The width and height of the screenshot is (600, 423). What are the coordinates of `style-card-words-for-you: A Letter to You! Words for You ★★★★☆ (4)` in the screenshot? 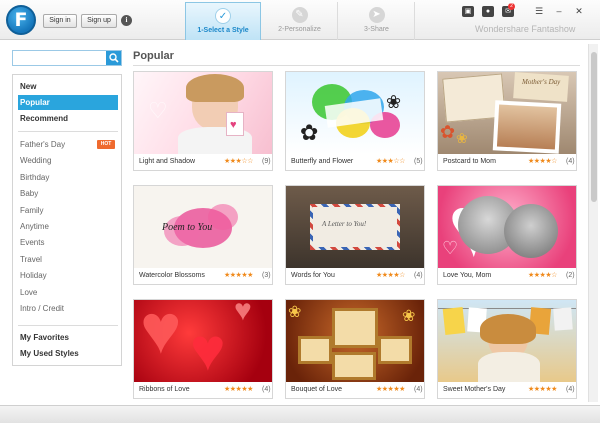 It's located at (355, 235).